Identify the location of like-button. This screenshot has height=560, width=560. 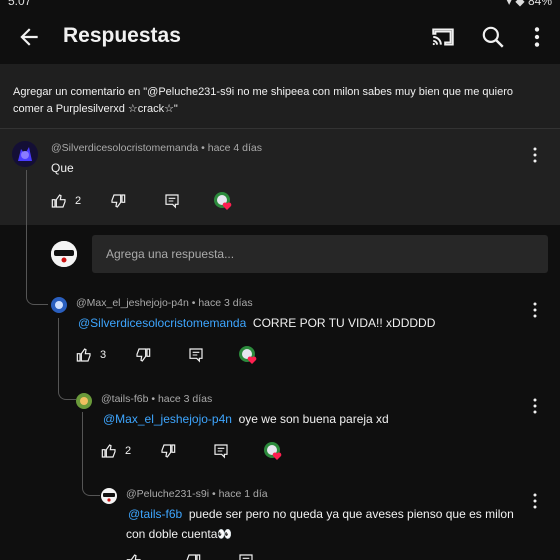
(134, 556).